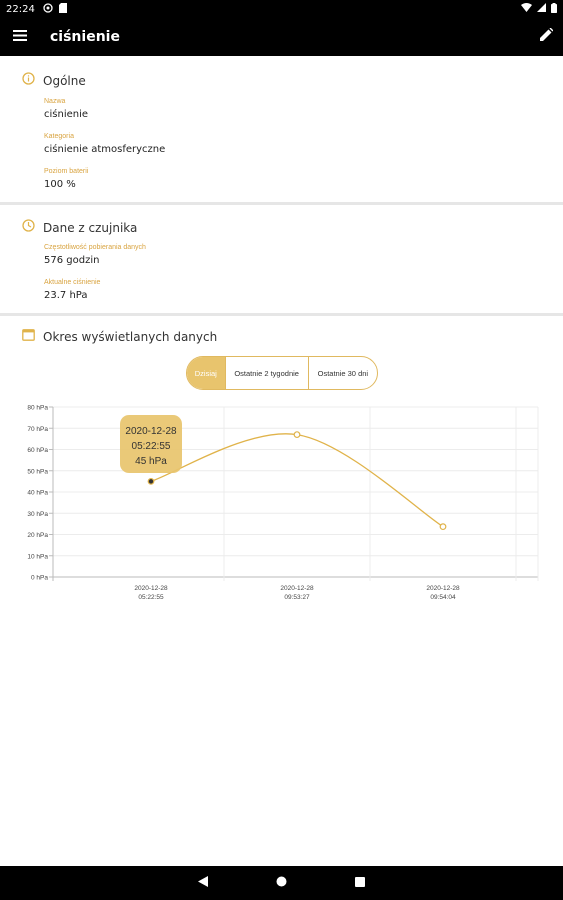 This screenshot has width=563, height=900. Describe the element at coordinates (541, 9) in the screenshot. I see `signal-icon` at that location.